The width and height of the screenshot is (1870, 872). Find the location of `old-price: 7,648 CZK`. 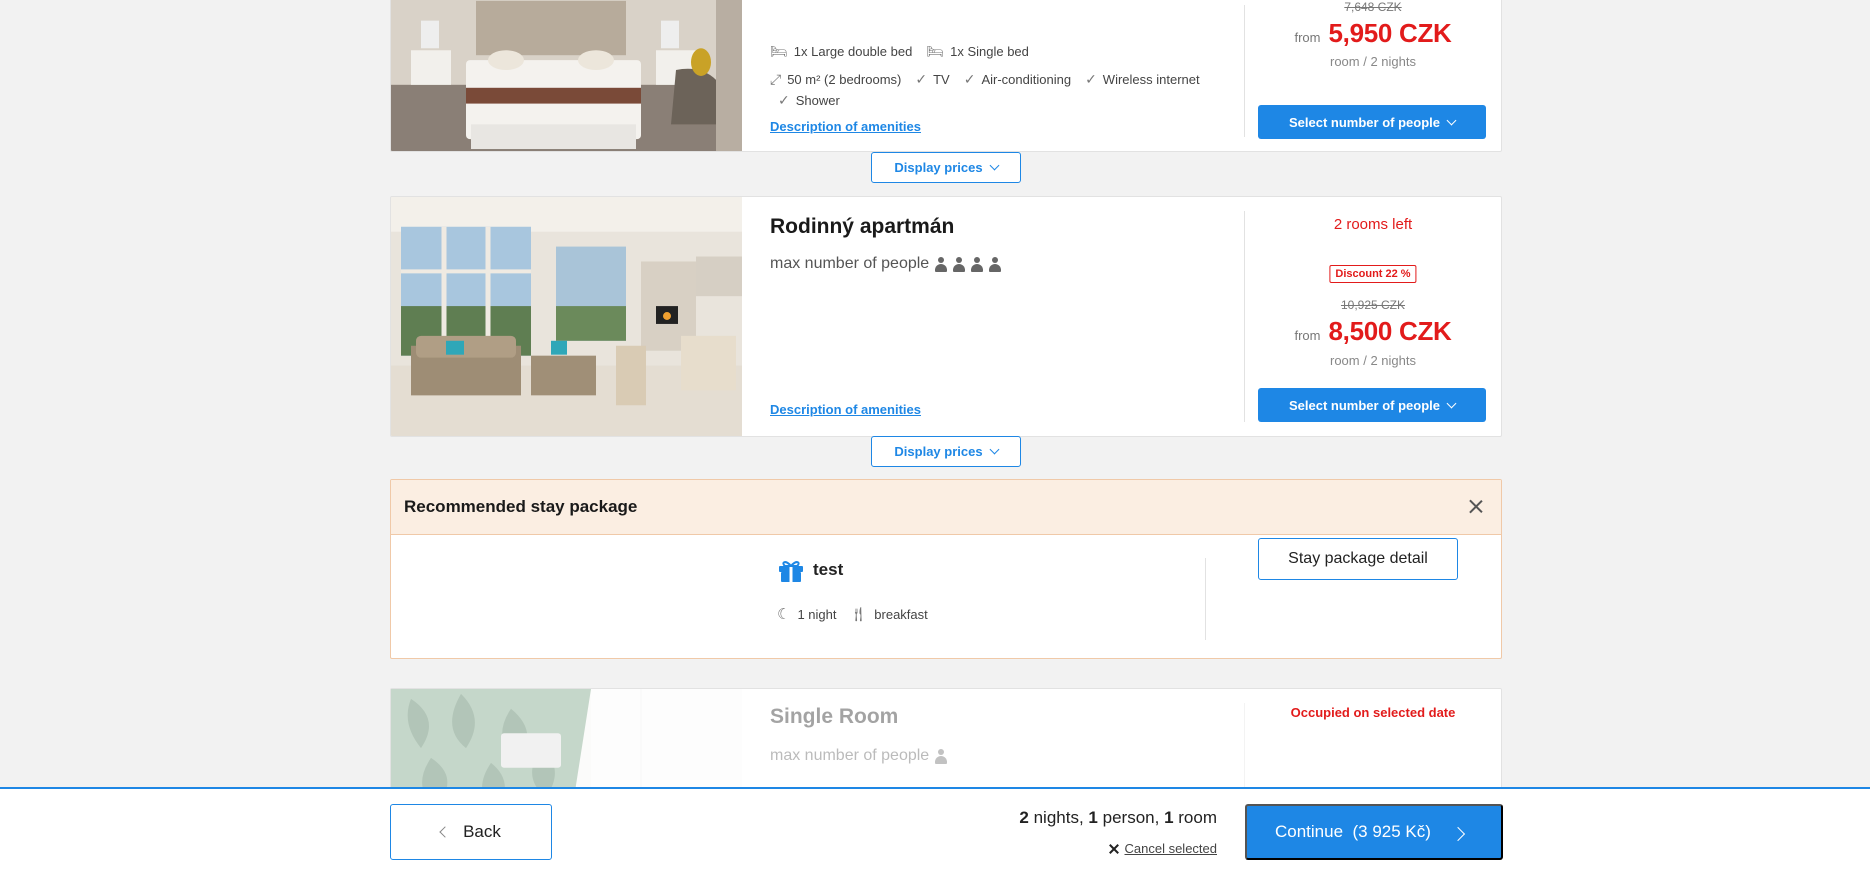

old-price: 7,648 CZK is located at coordinates (1373, 7).